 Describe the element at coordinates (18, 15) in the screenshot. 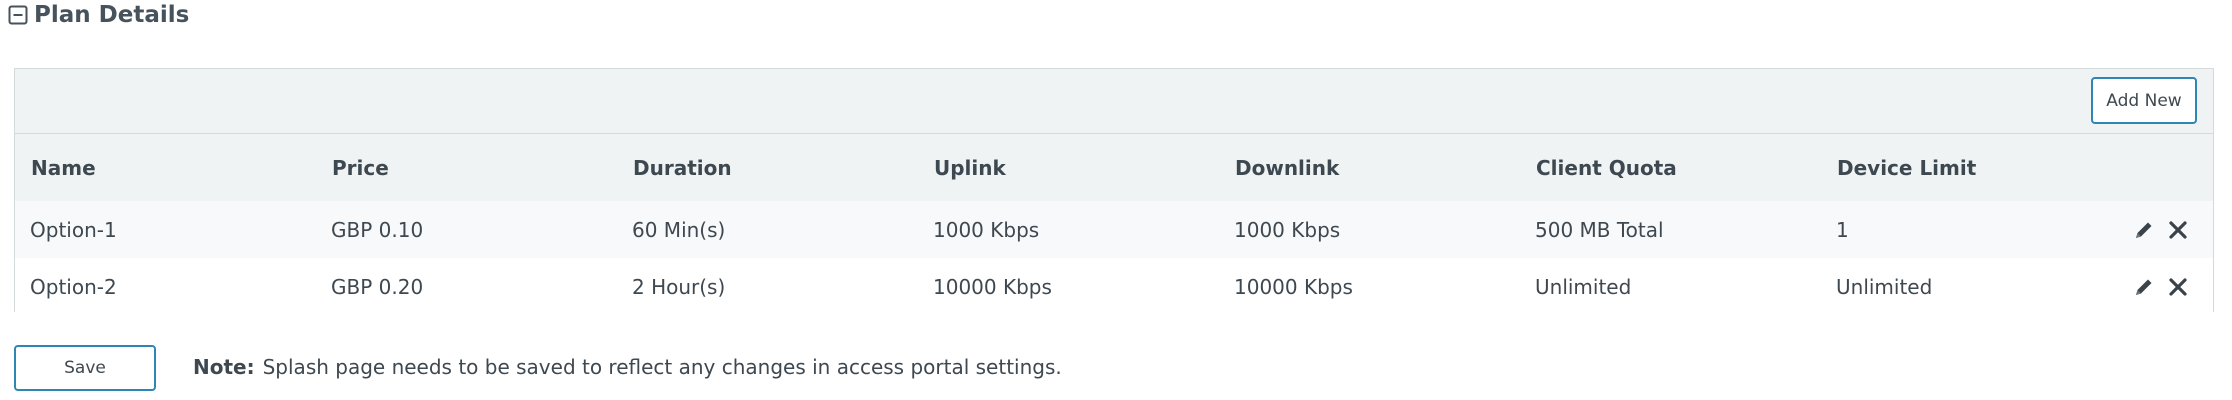

I see `minus-square-icon` at that location.